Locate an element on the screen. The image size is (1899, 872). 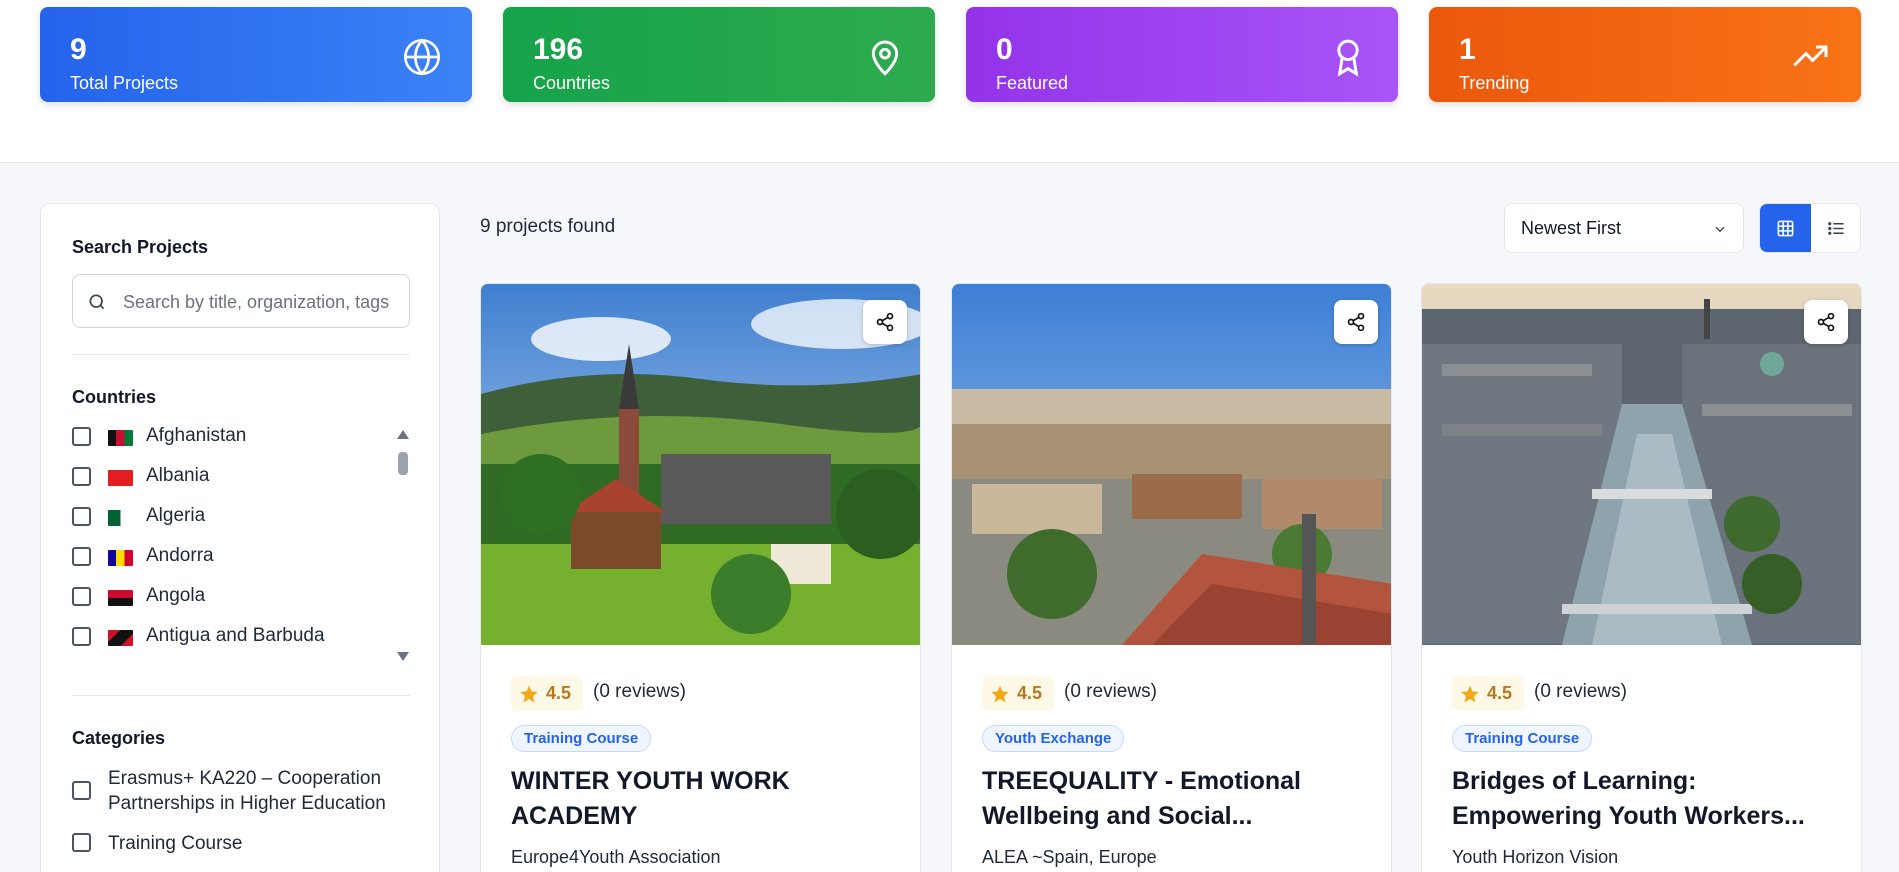
stat-value: 1 is located at coordinates (1467, 49).